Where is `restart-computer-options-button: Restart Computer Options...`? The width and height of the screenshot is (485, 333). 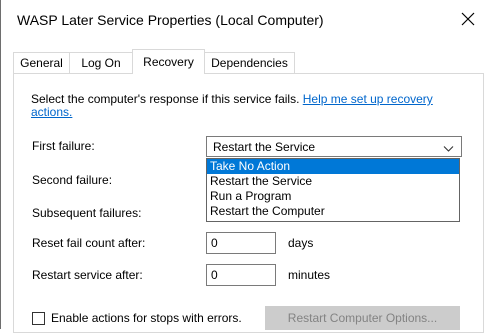
restart-computer-options-button: Restart Computer Options... is located at coordinates (362, 318).